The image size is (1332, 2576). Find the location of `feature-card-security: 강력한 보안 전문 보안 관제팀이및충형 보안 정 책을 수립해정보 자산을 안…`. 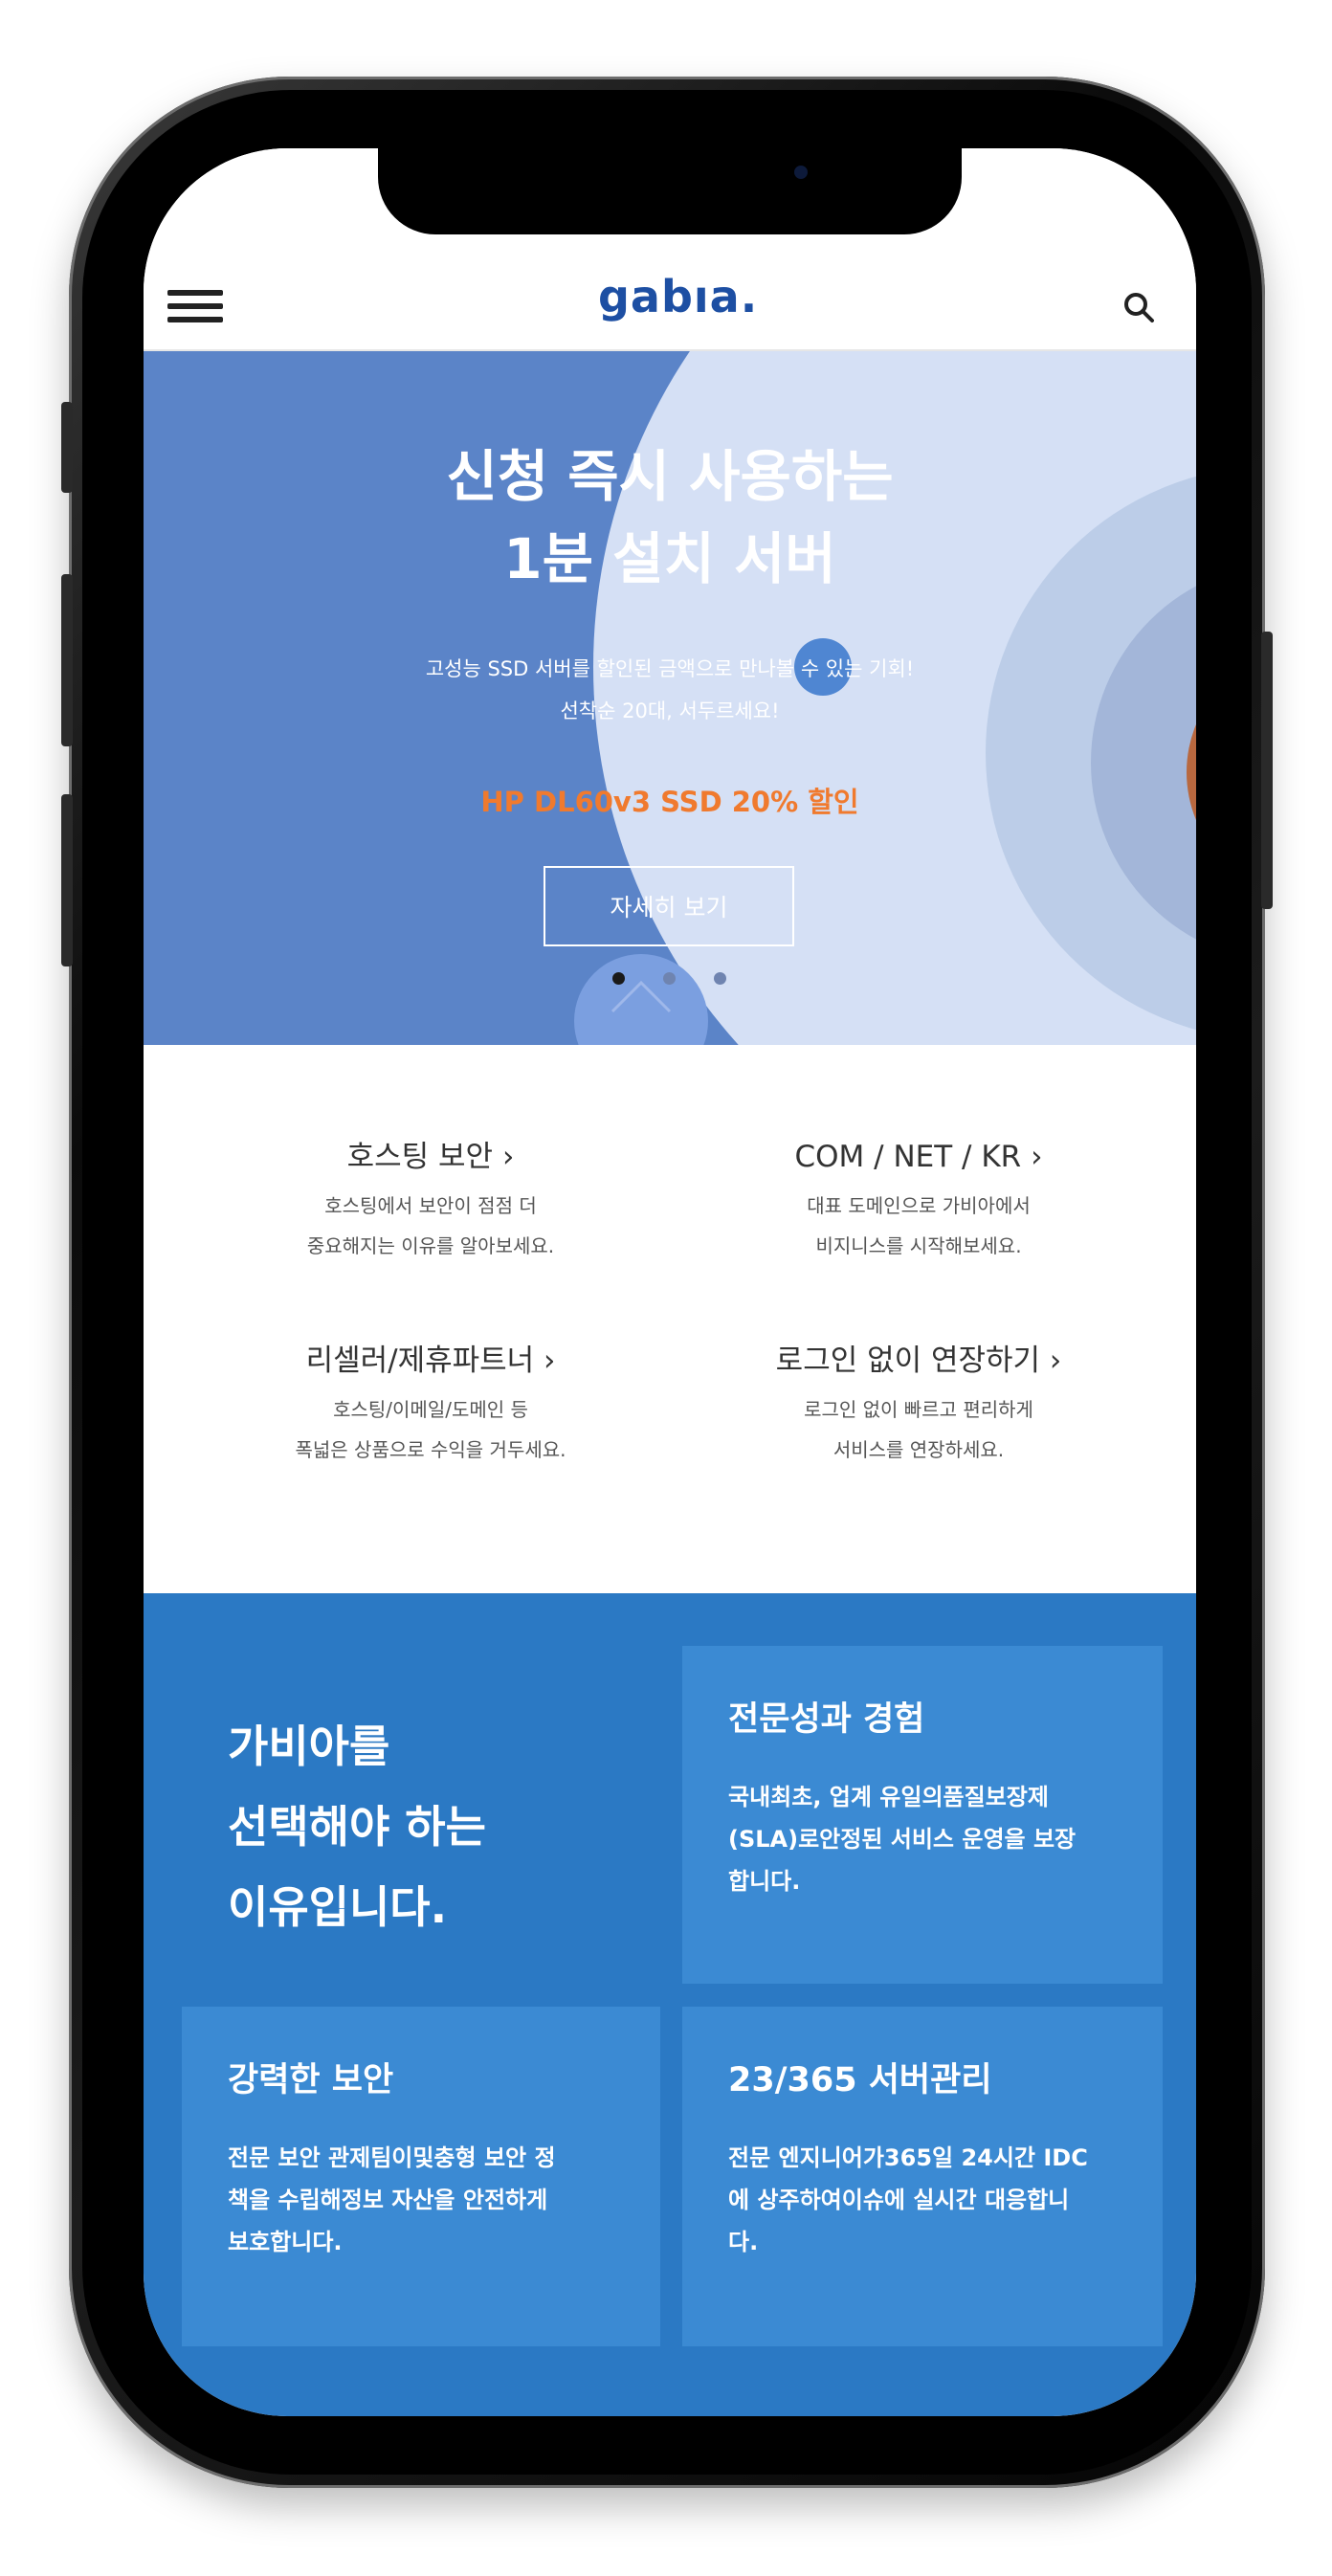

feature-card-security: 강력한 보안 전문 보안 관제팀이및충형 보안 정 책을 수립해정보 자산을 안… is located at coordinates (421, 2176).